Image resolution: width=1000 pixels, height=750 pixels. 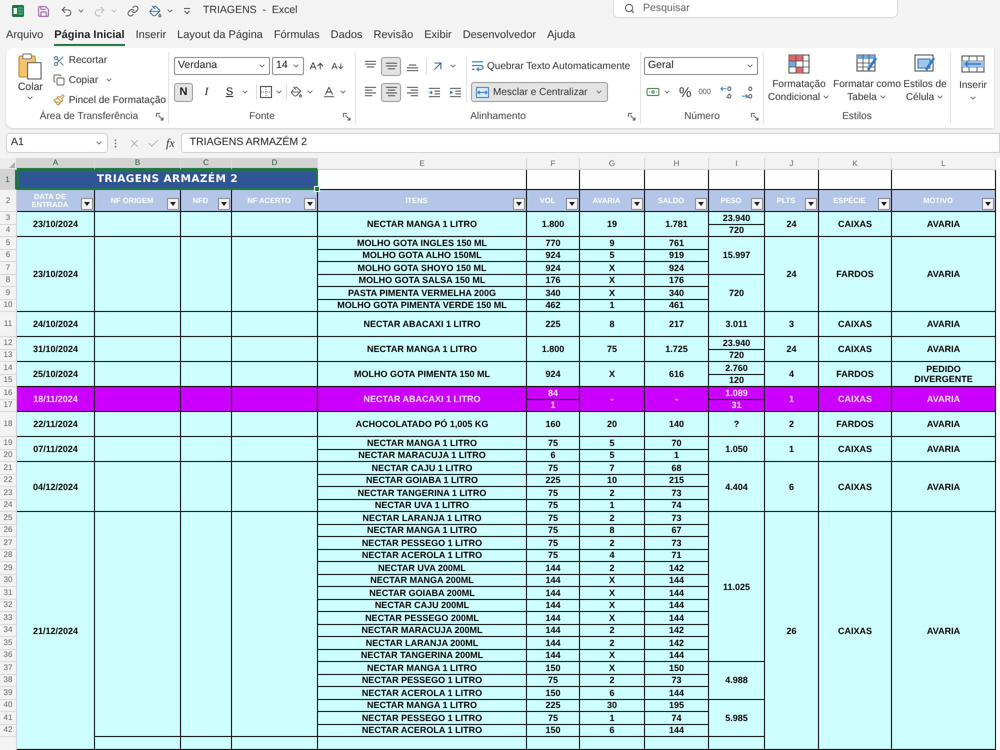 I want to click on font-style-button: N, so click(x=183, y=92).